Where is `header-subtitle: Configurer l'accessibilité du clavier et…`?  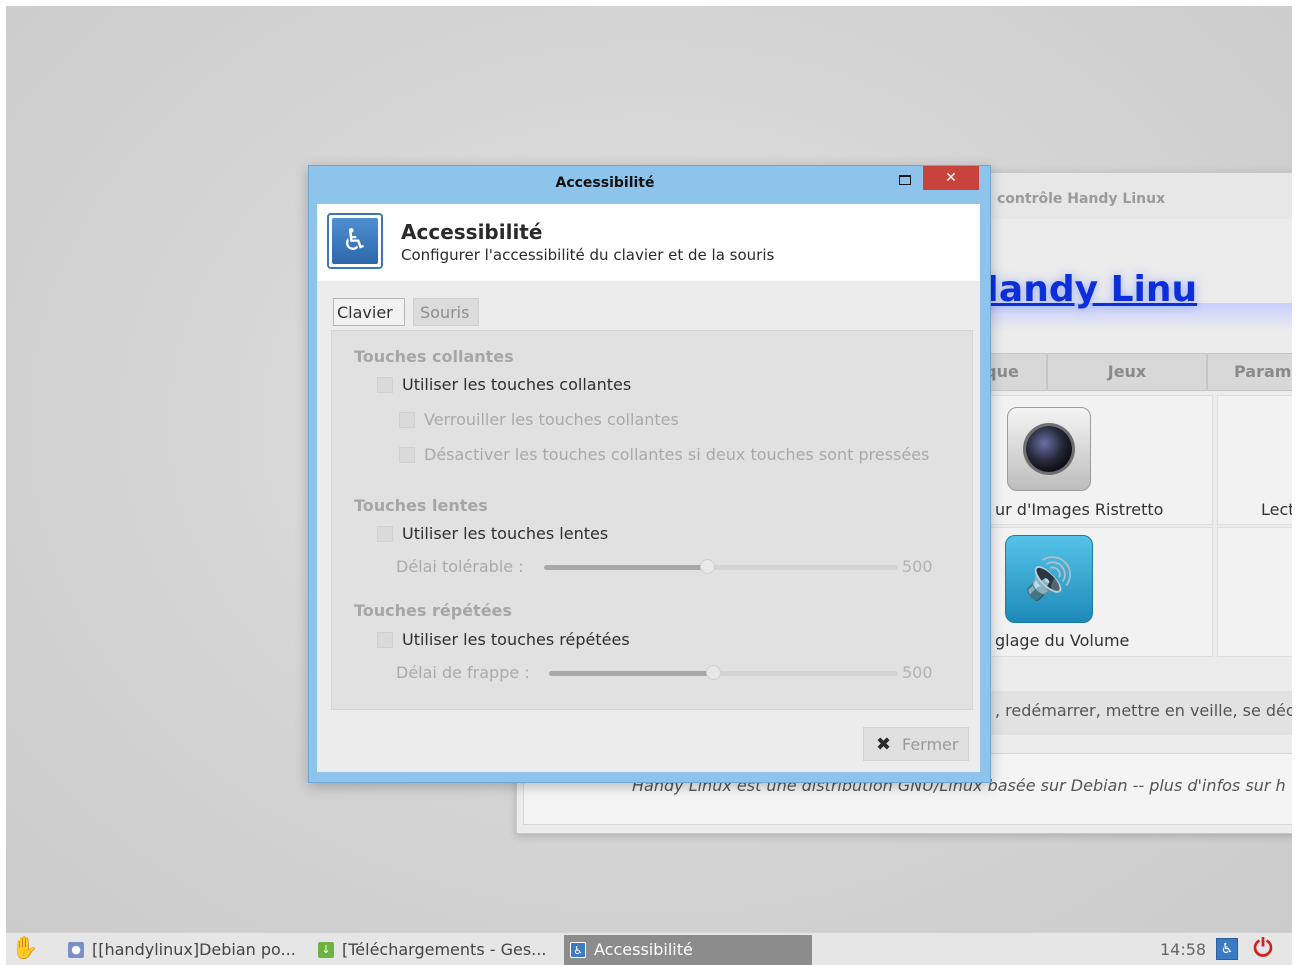 header-subtitle: Configurer l'accessibilité du clavier et… is located at coordinates (588, 255).